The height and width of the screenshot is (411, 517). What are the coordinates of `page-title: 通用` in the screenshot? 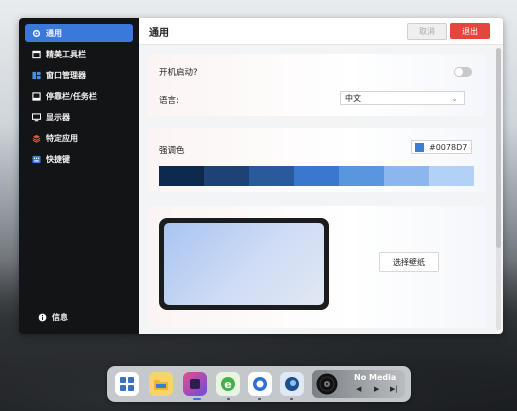 It's located at (159, 33).